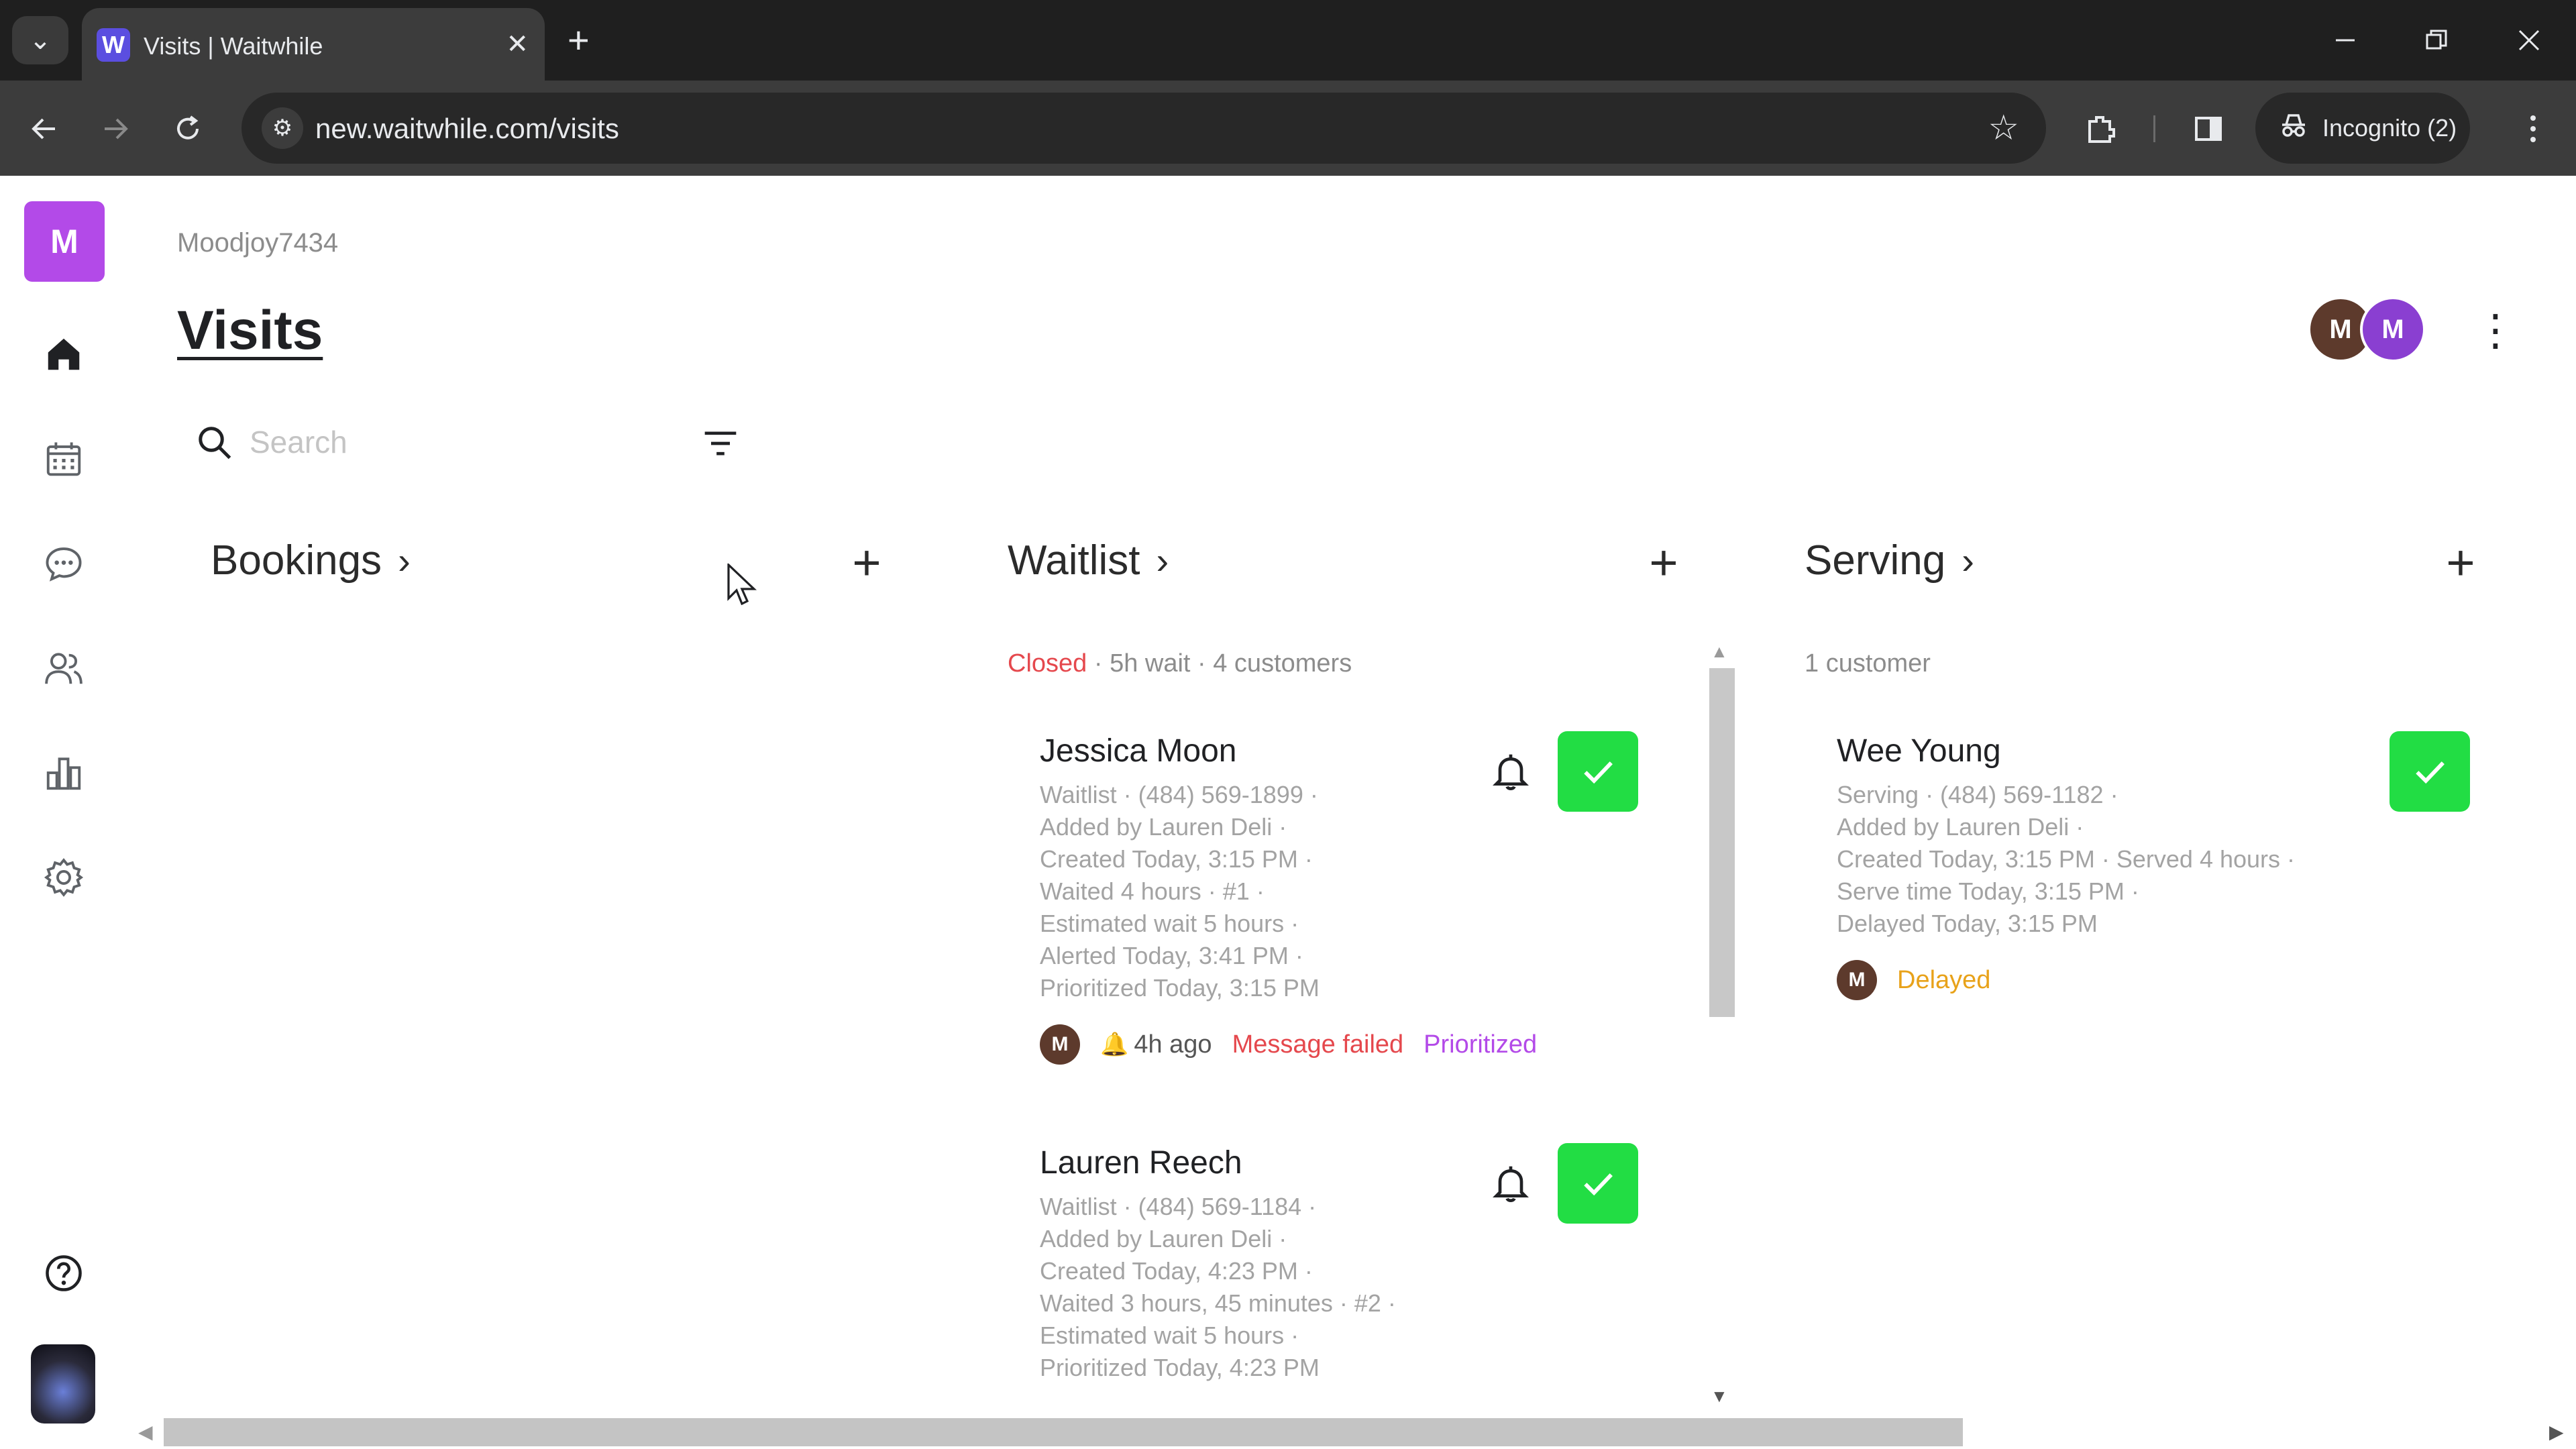 The height and width of the screenshot is (1449, 2576). What do you see at coordinates (579, 40) in the screenshot?
I see `new-tab-button: +` at bounding box center [579, 40].